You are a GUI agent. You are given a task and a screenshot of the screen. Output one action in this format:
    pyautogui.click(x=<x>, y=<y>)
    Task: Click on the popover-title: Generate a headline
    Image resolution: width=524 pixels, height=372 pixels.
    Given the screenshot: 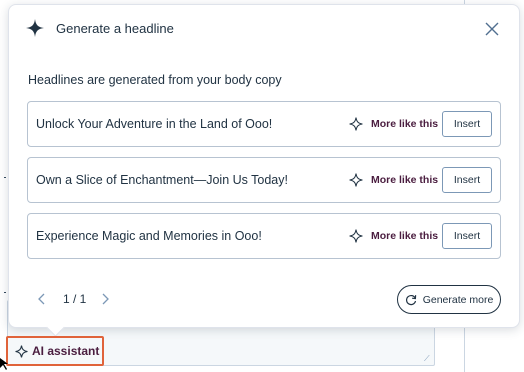 What is the action you would take?
    pyautogui.click(x=115, y=28)
    